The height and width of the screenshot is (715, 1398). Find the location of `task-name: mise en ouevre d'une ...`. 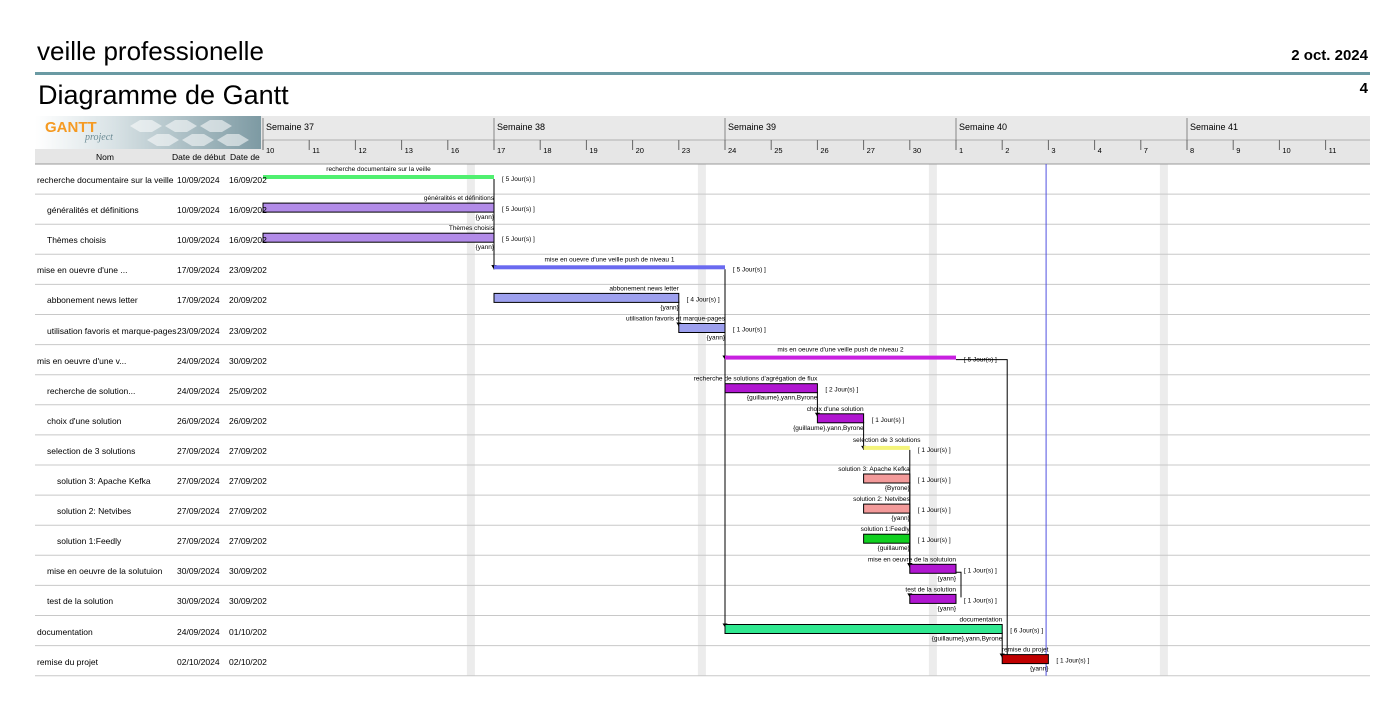

task-name: mise en ouevre d'une ... is located at coordinates (82, 270).